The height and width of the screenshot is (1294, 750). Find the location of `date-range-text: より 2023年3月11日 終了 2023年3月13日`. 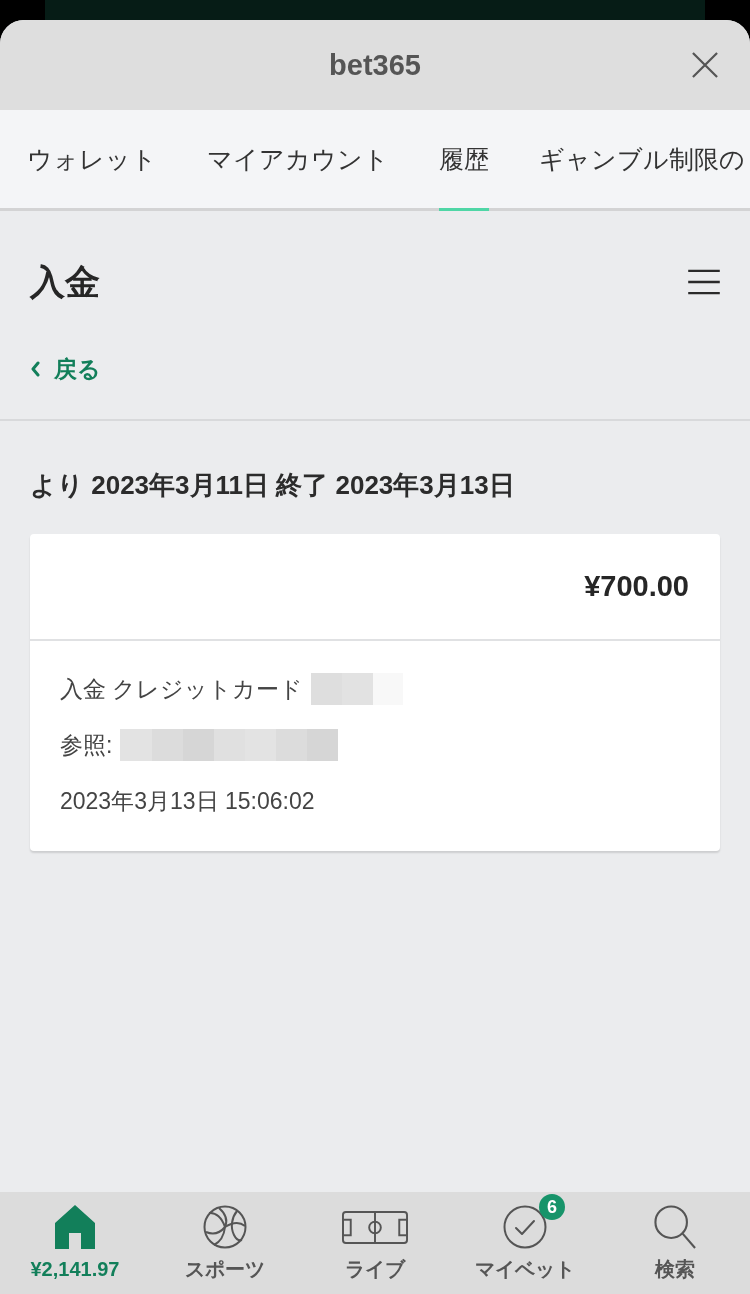

date-range-text: より 2023年3月11日 終了 2023年3月13日 is located at coordinates (273, 485).